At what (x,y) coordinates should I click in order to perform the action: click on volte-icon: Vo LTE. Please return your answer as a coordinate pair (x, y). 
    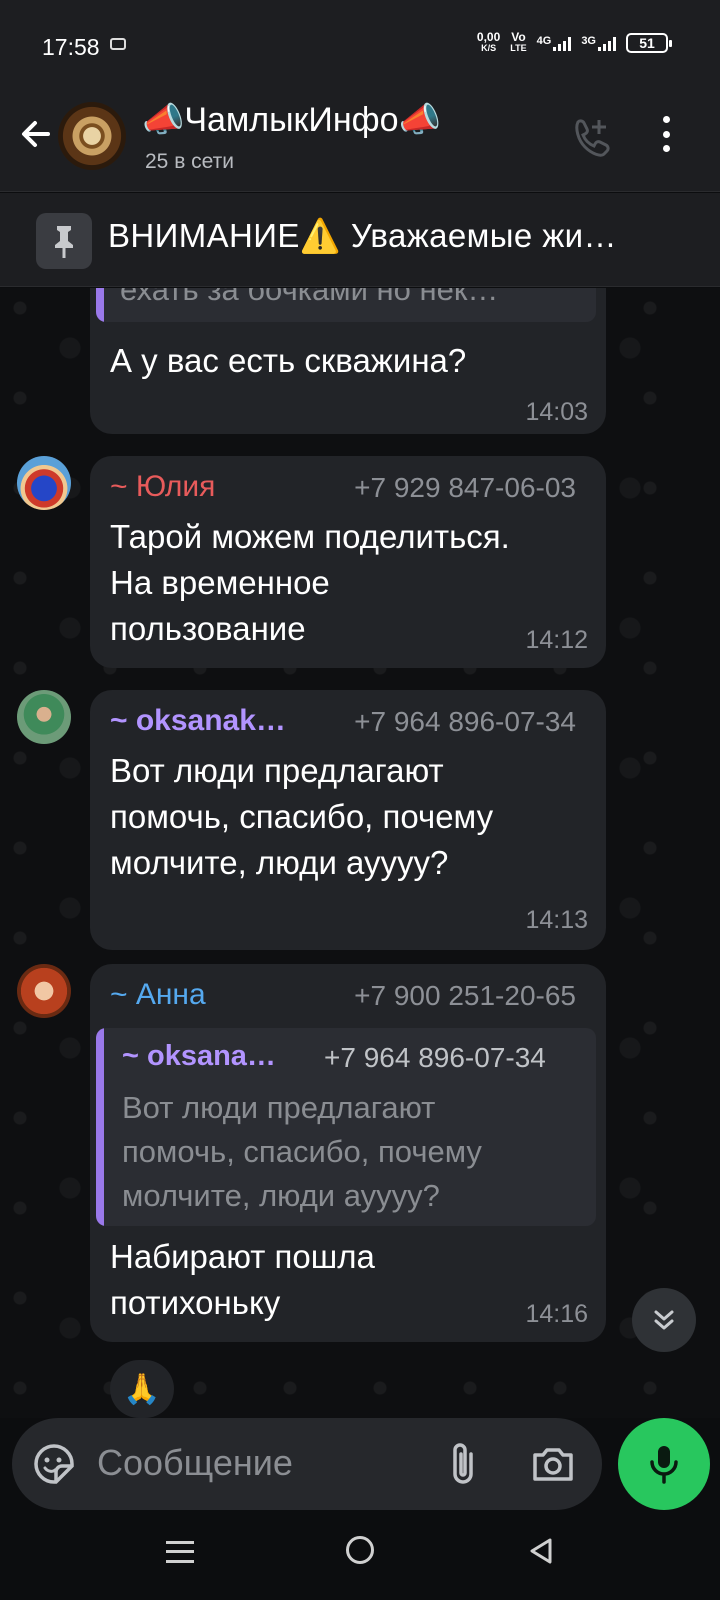
    Looking at the image, I should click on (518, 42).